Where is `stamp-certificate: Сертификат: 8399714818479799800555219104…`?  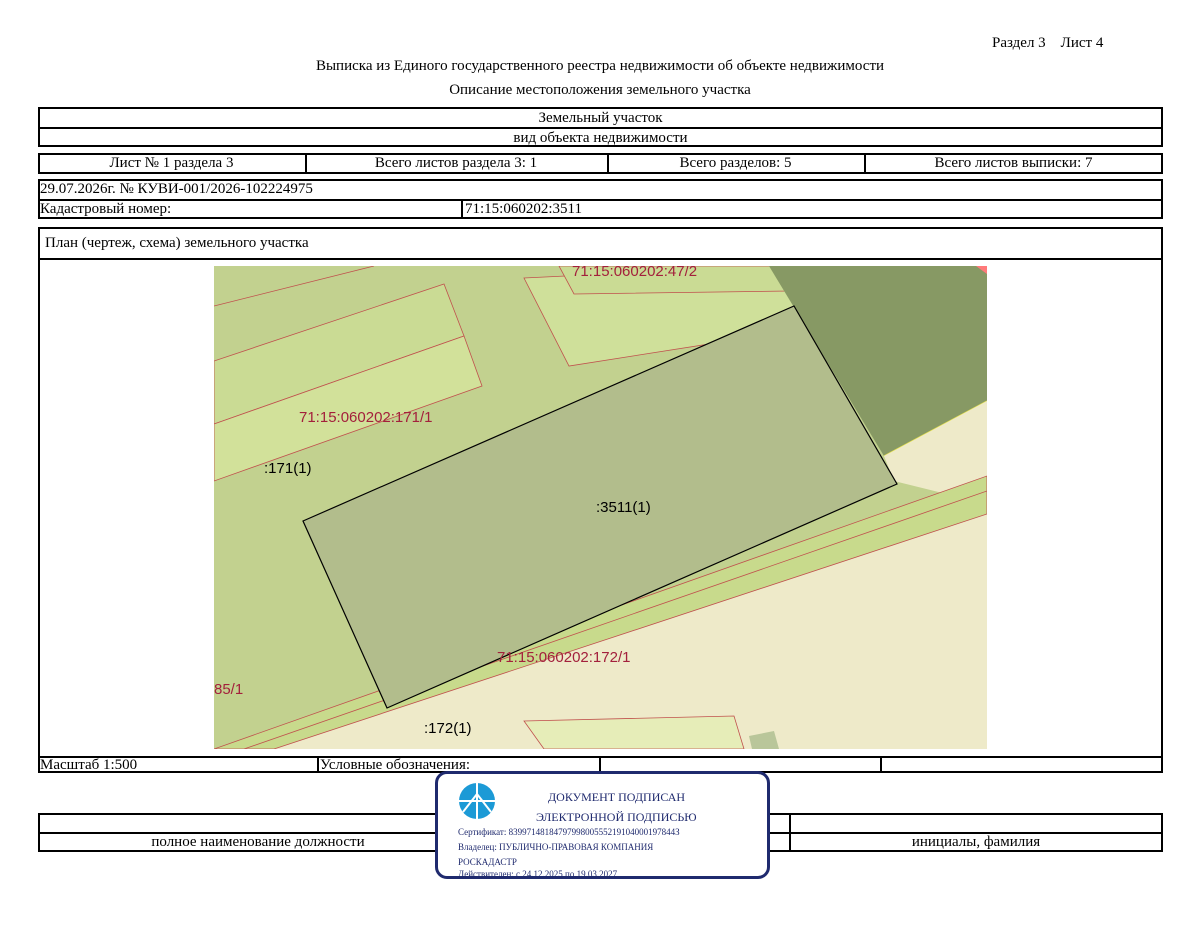
stamp-certificate: Сертификат: 8399714818479799800555219104… is located at coordinates (569, 832).